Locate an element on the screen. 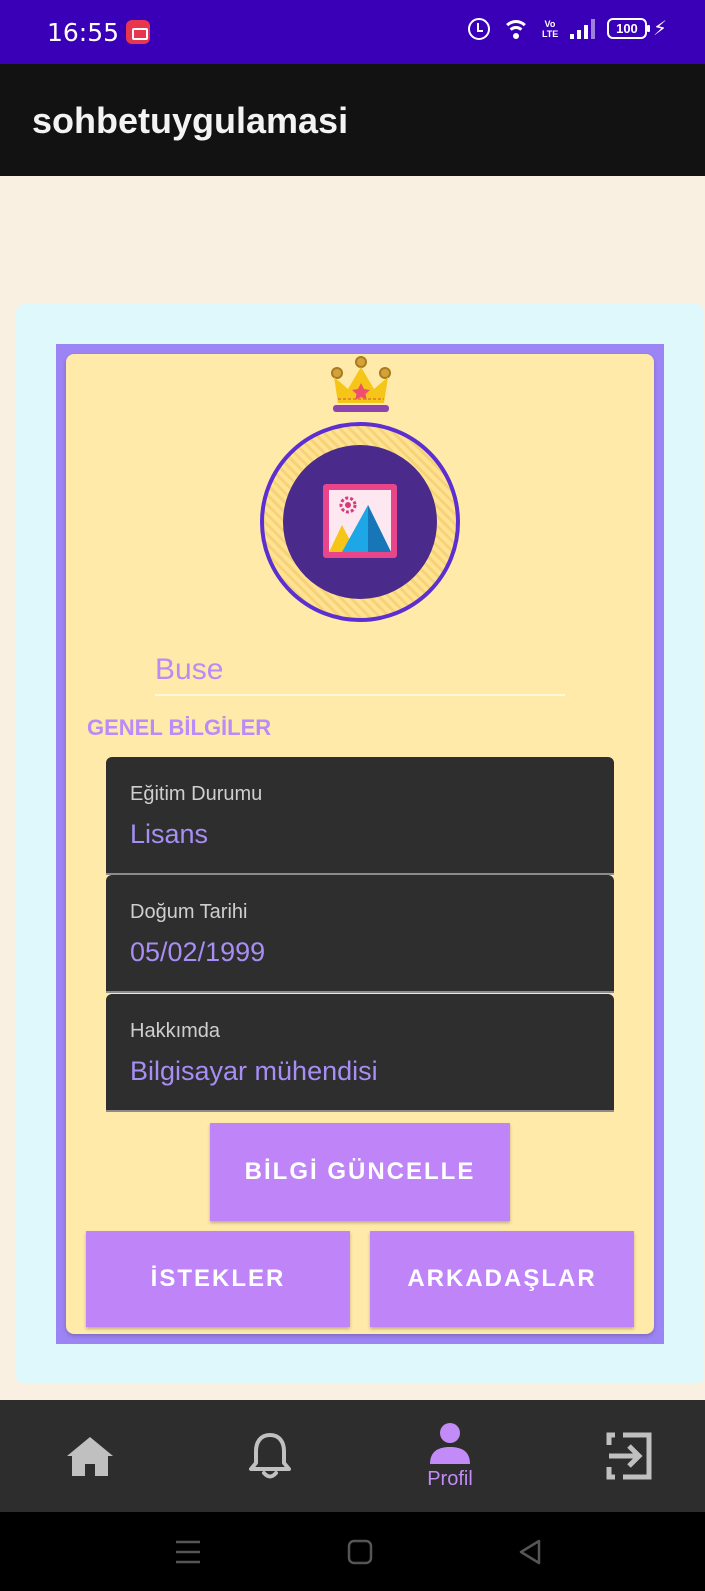  image-placeholder-icon is located at coordinates (360, 521).